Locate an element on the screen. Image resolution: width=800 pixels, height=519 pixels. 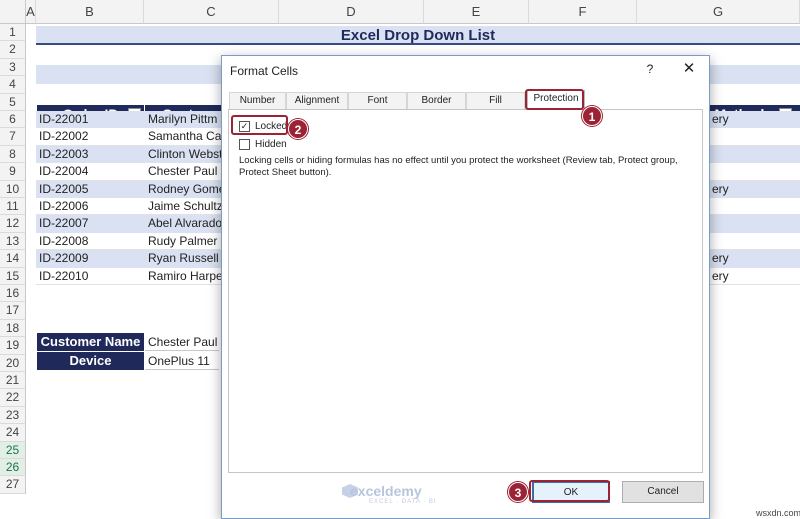
tab-alignment: Alignment is located at coordinates (317, 100).